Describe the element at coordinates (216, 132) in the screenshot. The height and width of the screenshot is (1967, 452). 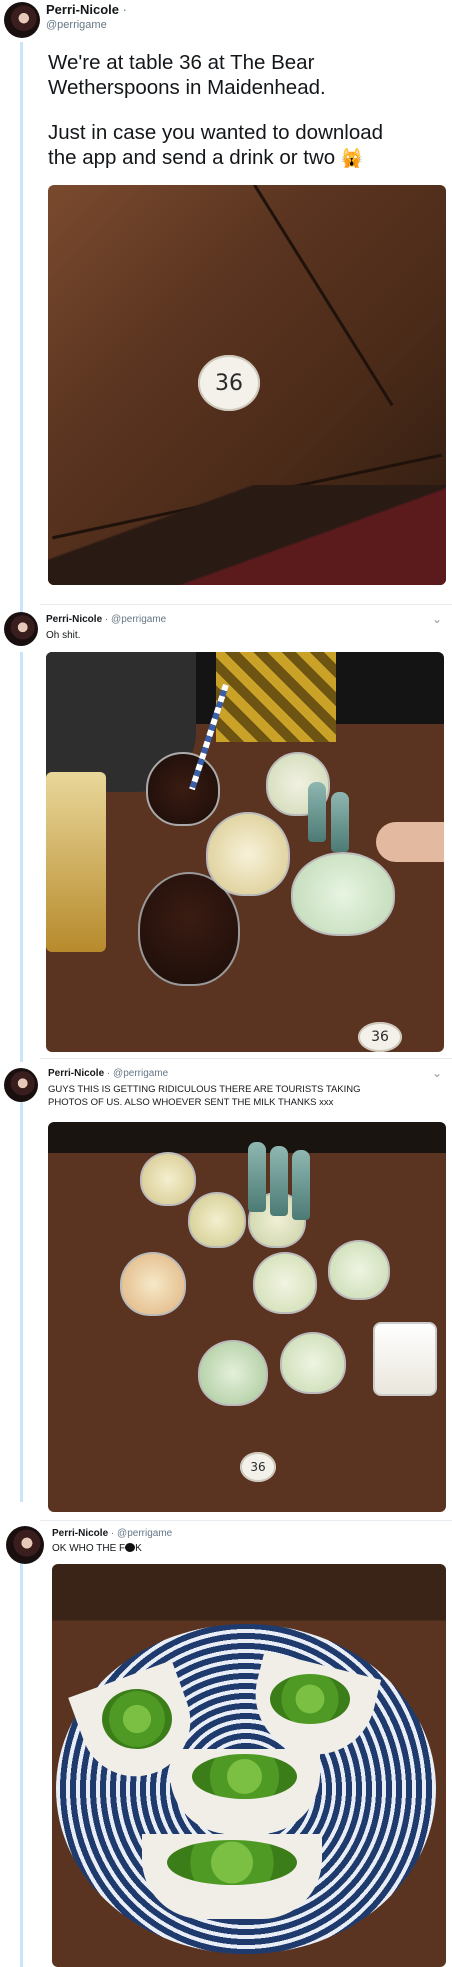
I see `tweet-text-line: Just in case you wanted to download` at that location.